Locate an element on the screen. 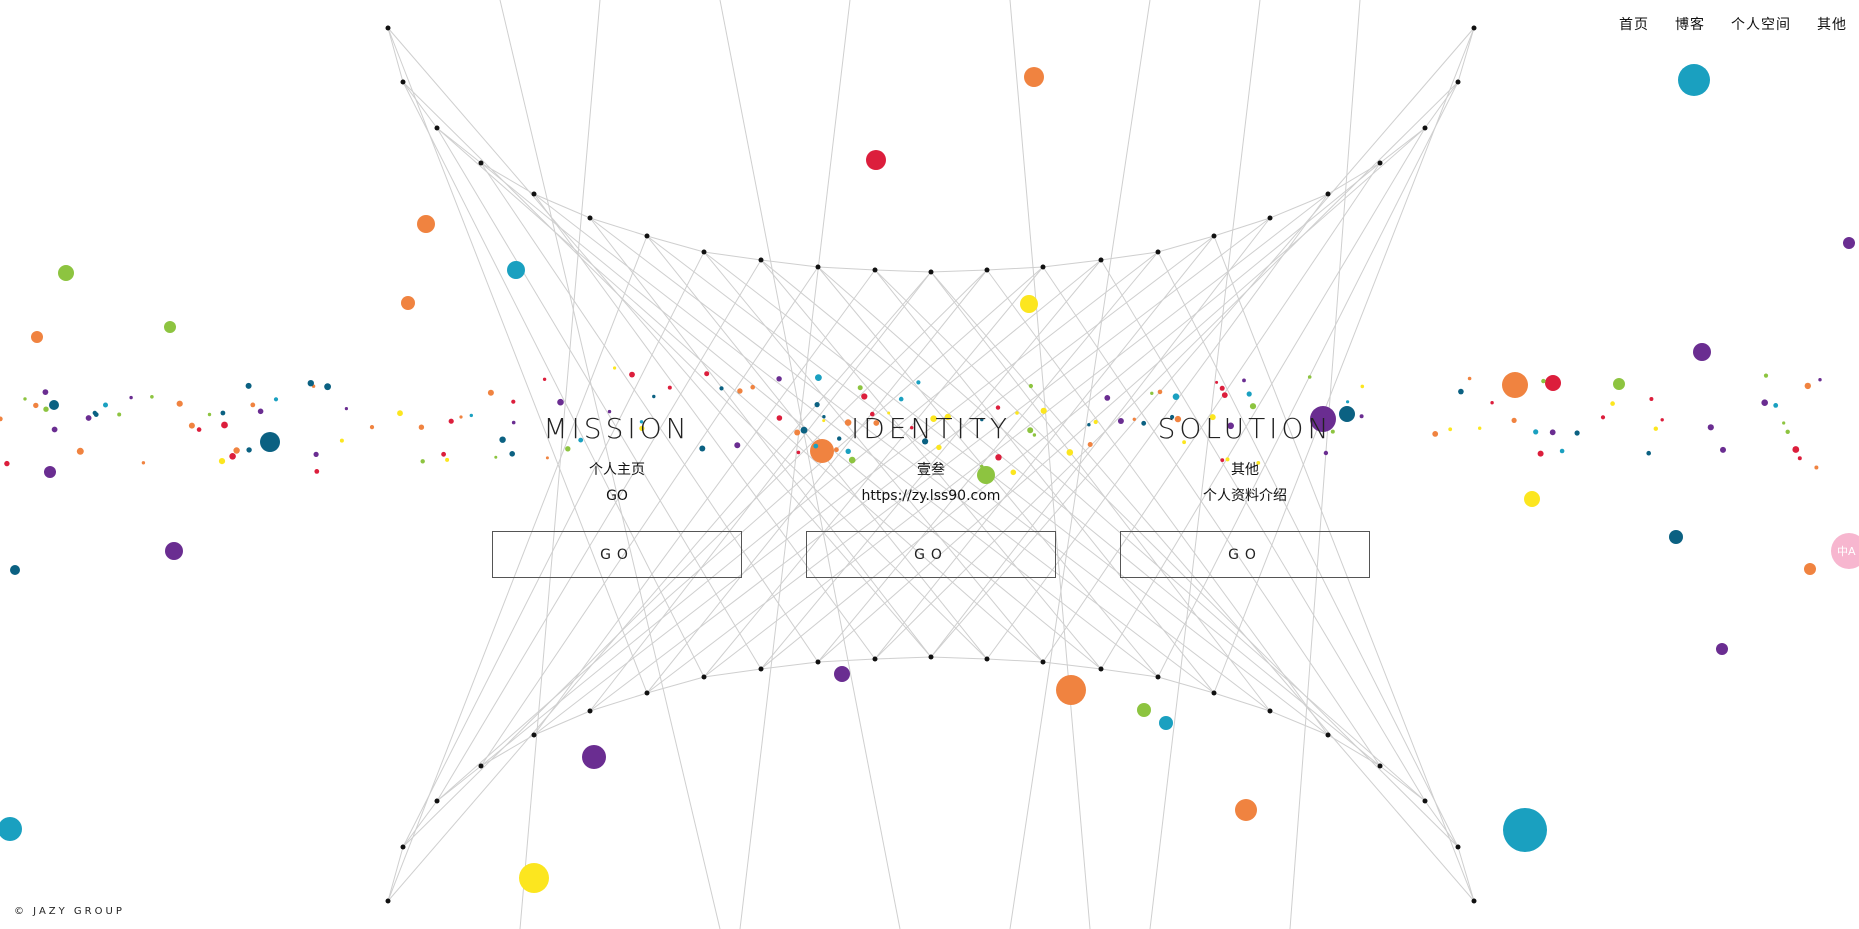 This screenshot has height=929, width=1859. nav-item-blog: 博客 is located at coordinates (1690, 24).